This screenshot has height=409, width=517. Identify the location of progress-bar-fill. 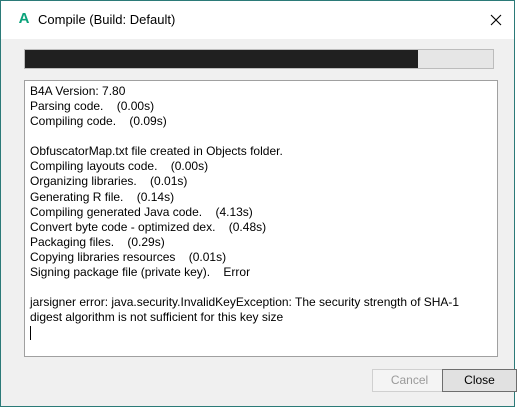
(222, 59).